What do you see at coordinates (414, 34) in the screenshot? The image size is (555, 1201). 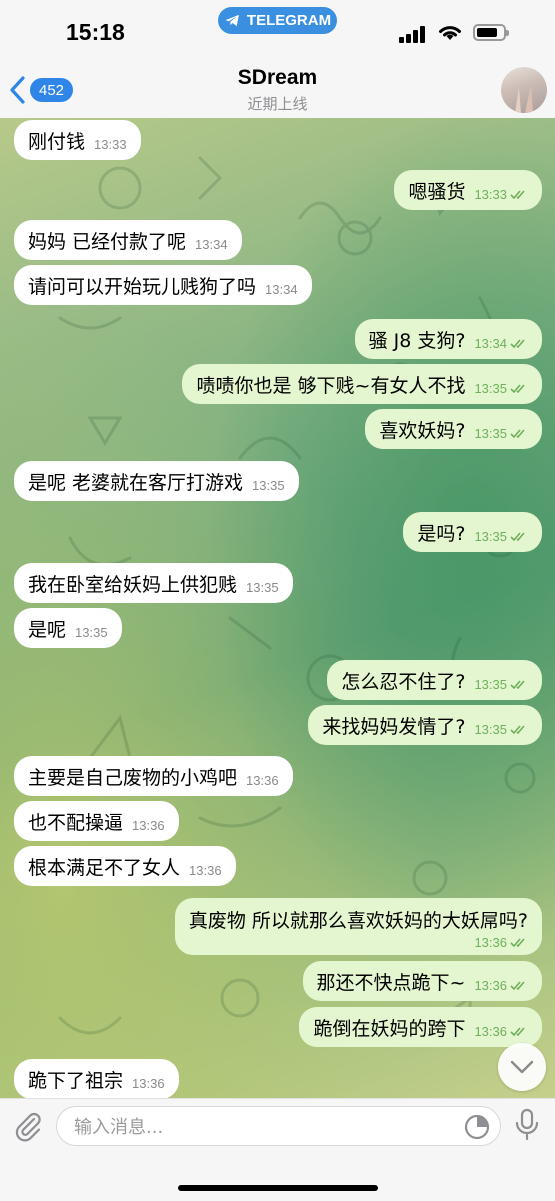 I see `cellular-signal-icon` at bounding box center [414, 34].